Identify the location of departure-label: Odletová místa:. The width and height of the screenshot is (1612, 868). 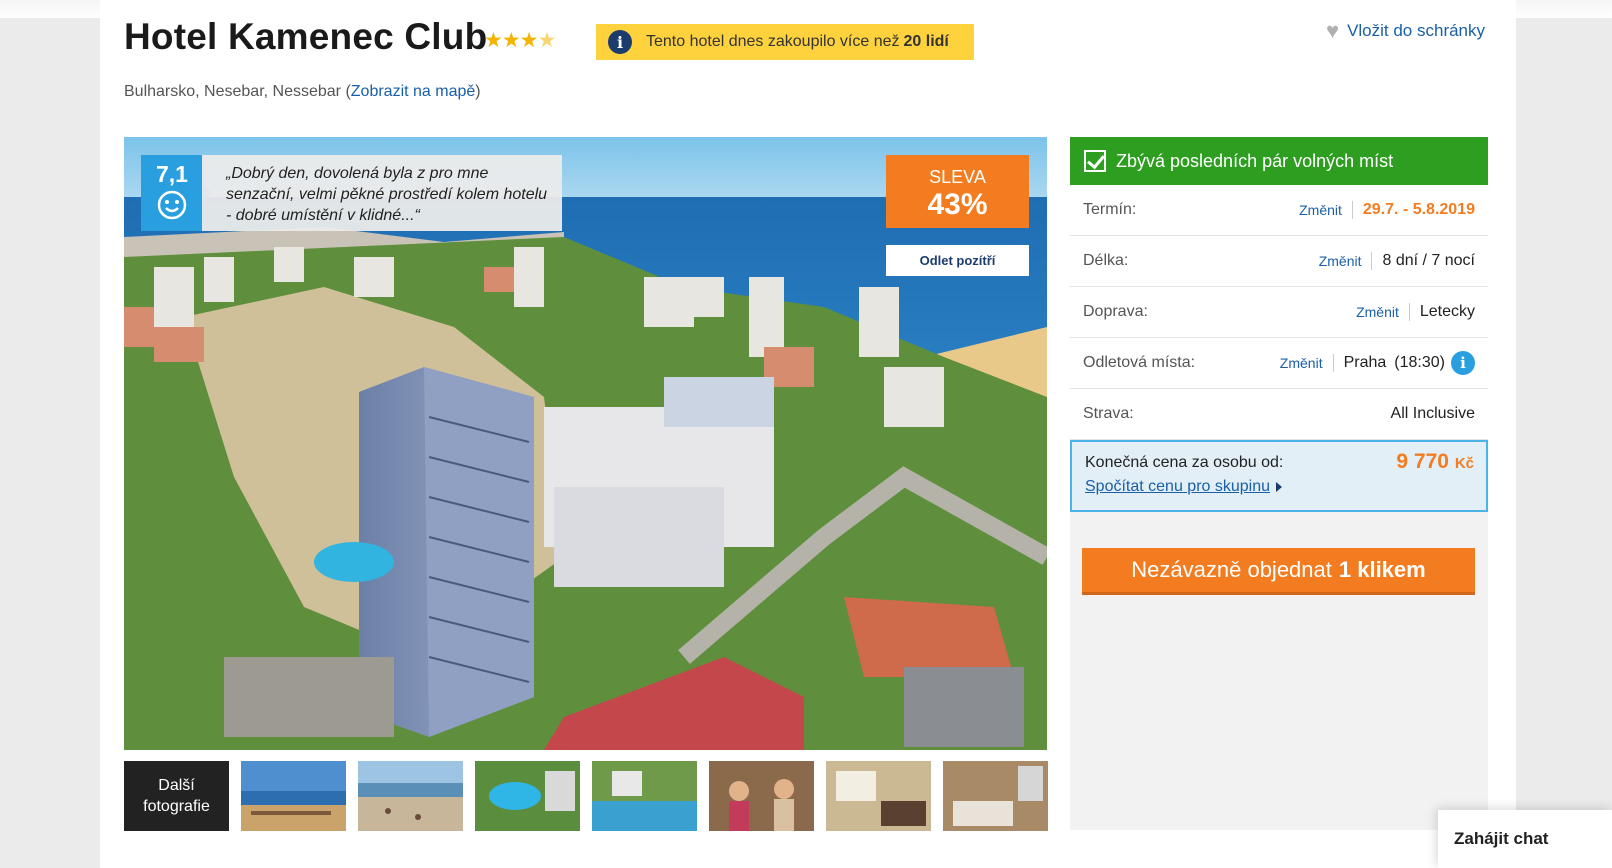
(1139, 362).